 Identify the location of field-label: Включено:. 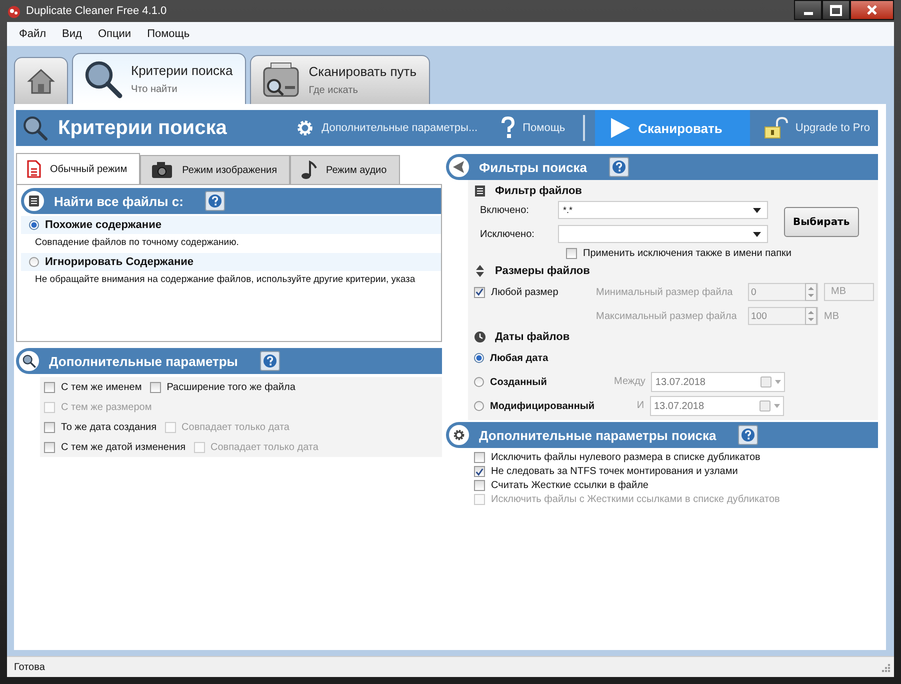
(504, 210).